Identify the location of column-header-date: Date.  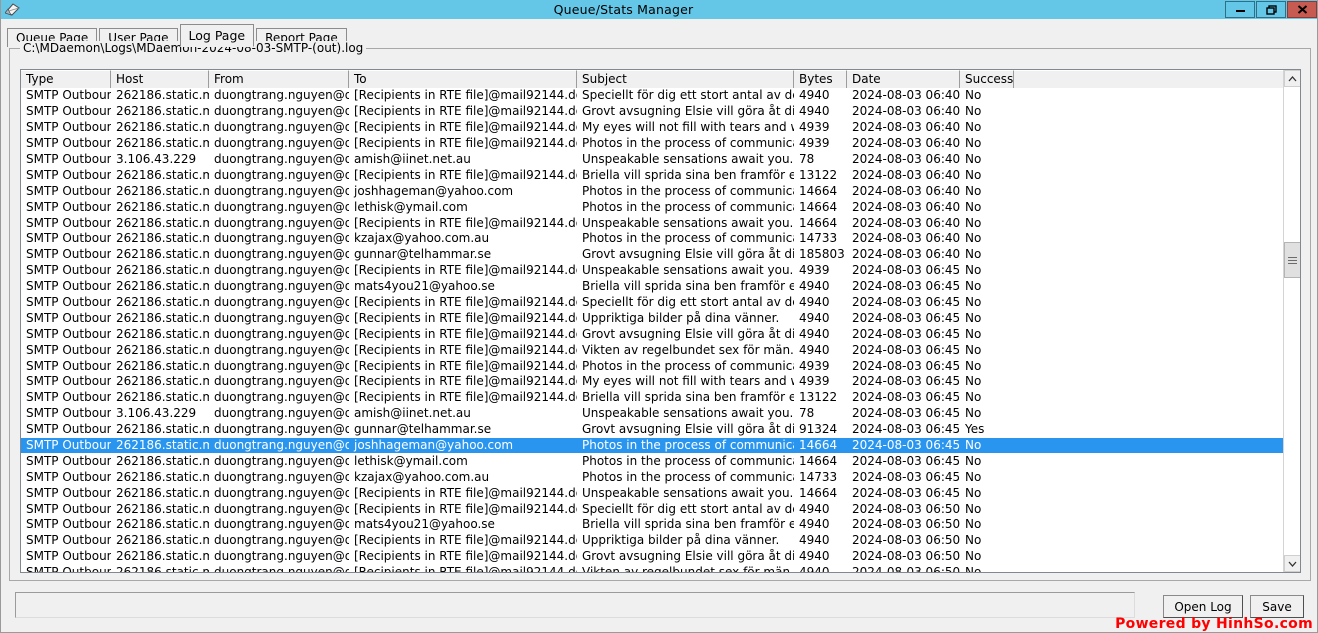
(903, 79).